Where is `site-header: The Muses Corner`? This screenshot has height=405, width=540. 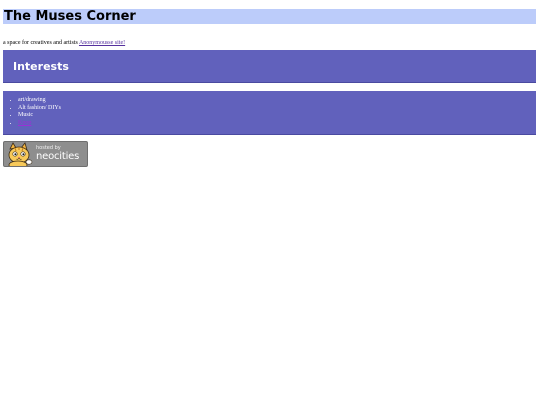
site-header: The Muses Corner is located at coordinates (269, 16).